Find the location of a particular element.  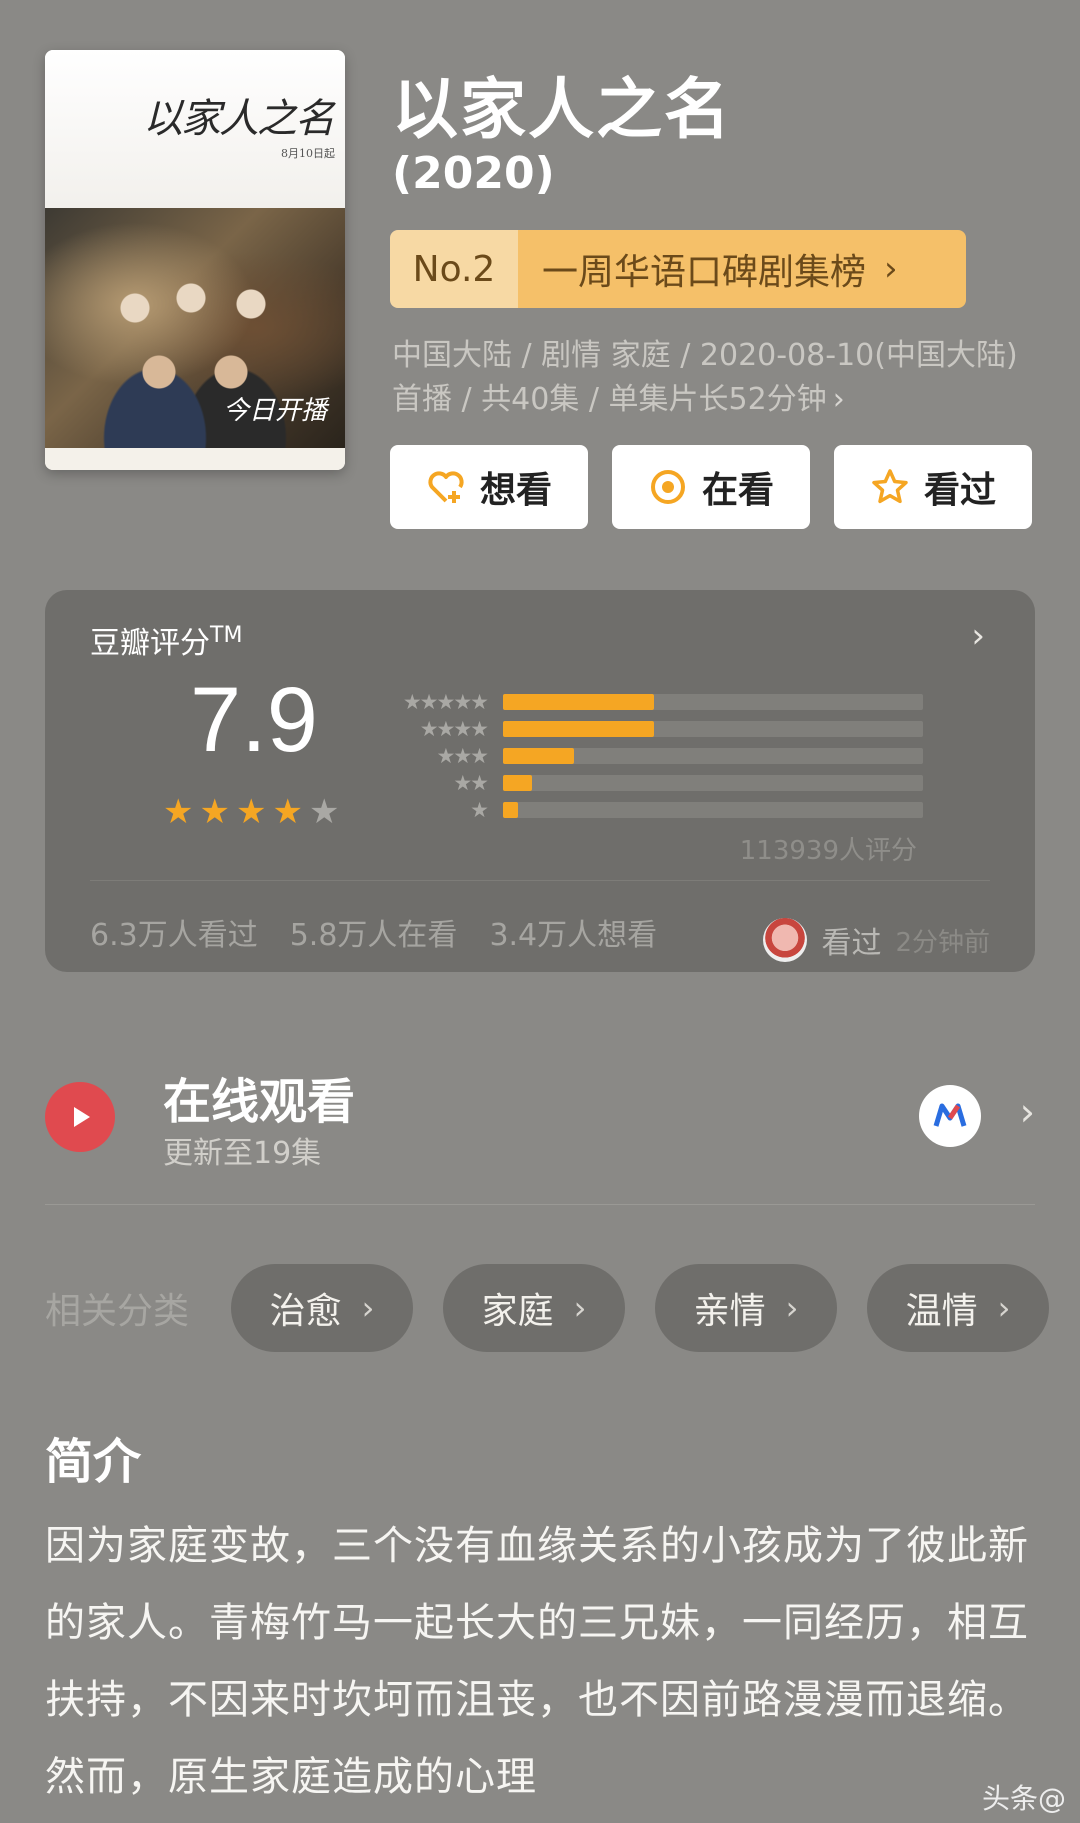

play-icon is located at coordinates (80, 1117).